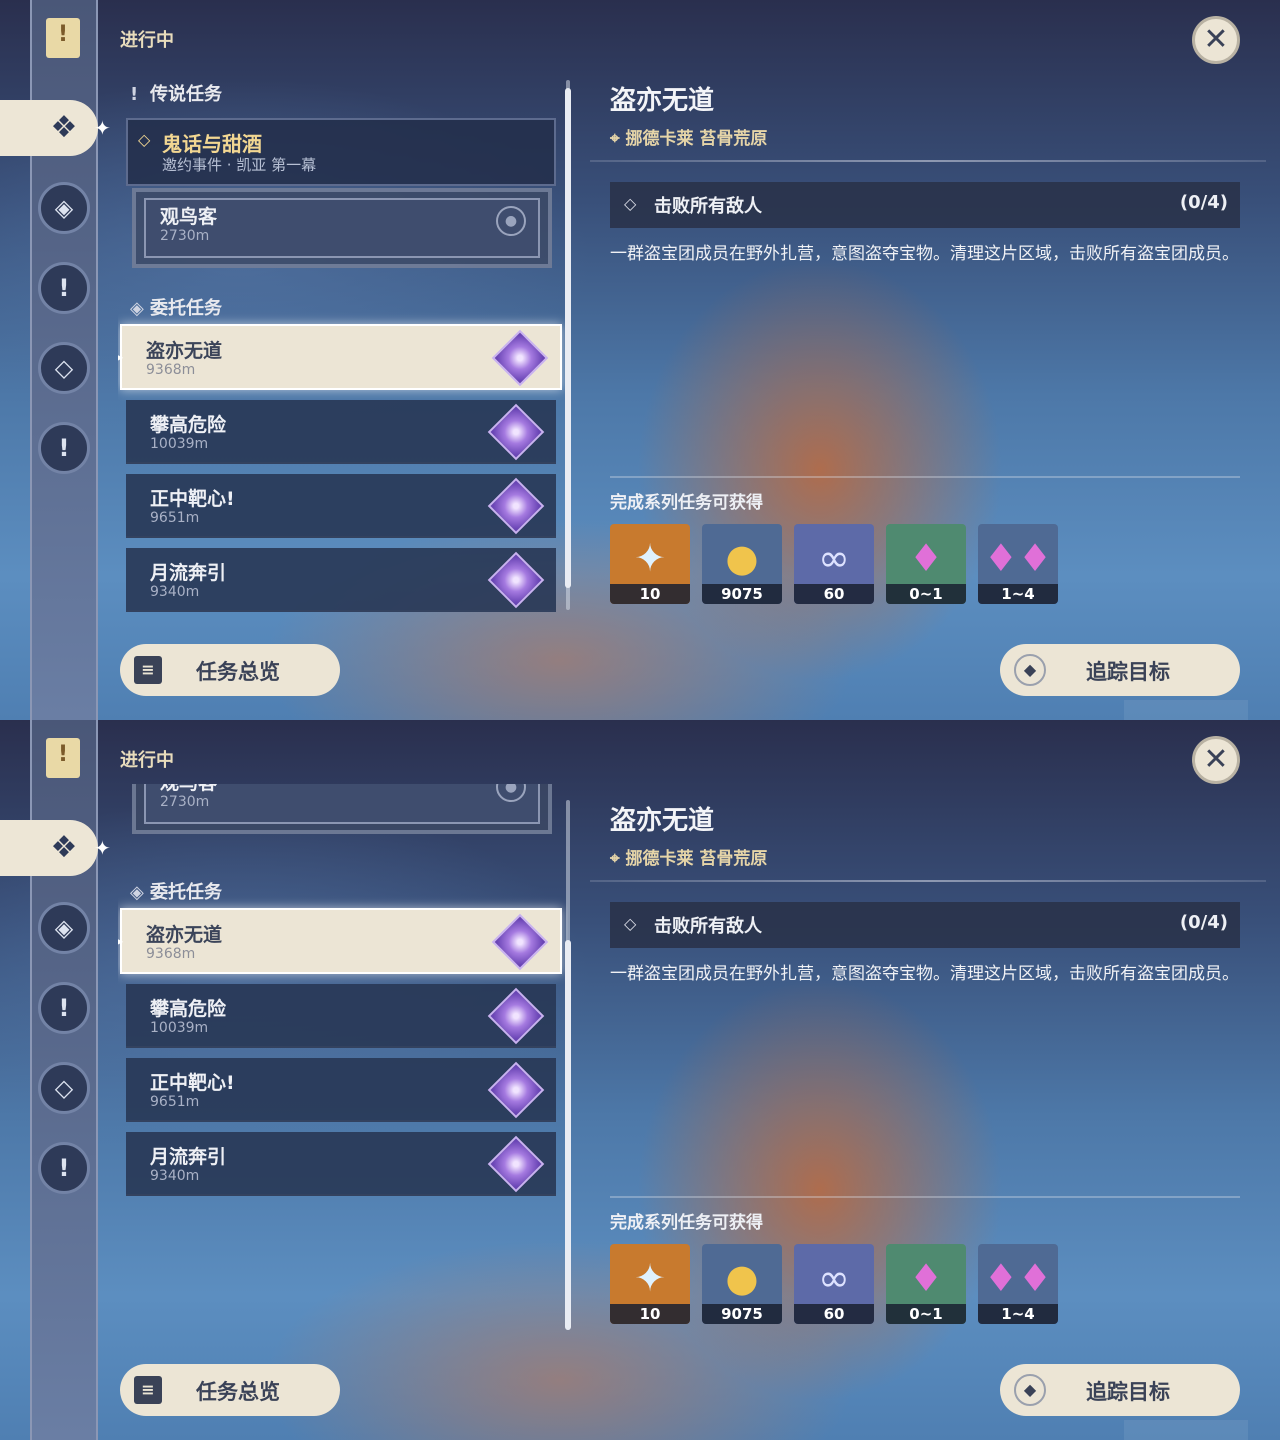 Image resolution: width=1280 pixels, height=1440 pixels. I want to click on legend-quest-title: 鬼话与甜酒, so click(212, 144).